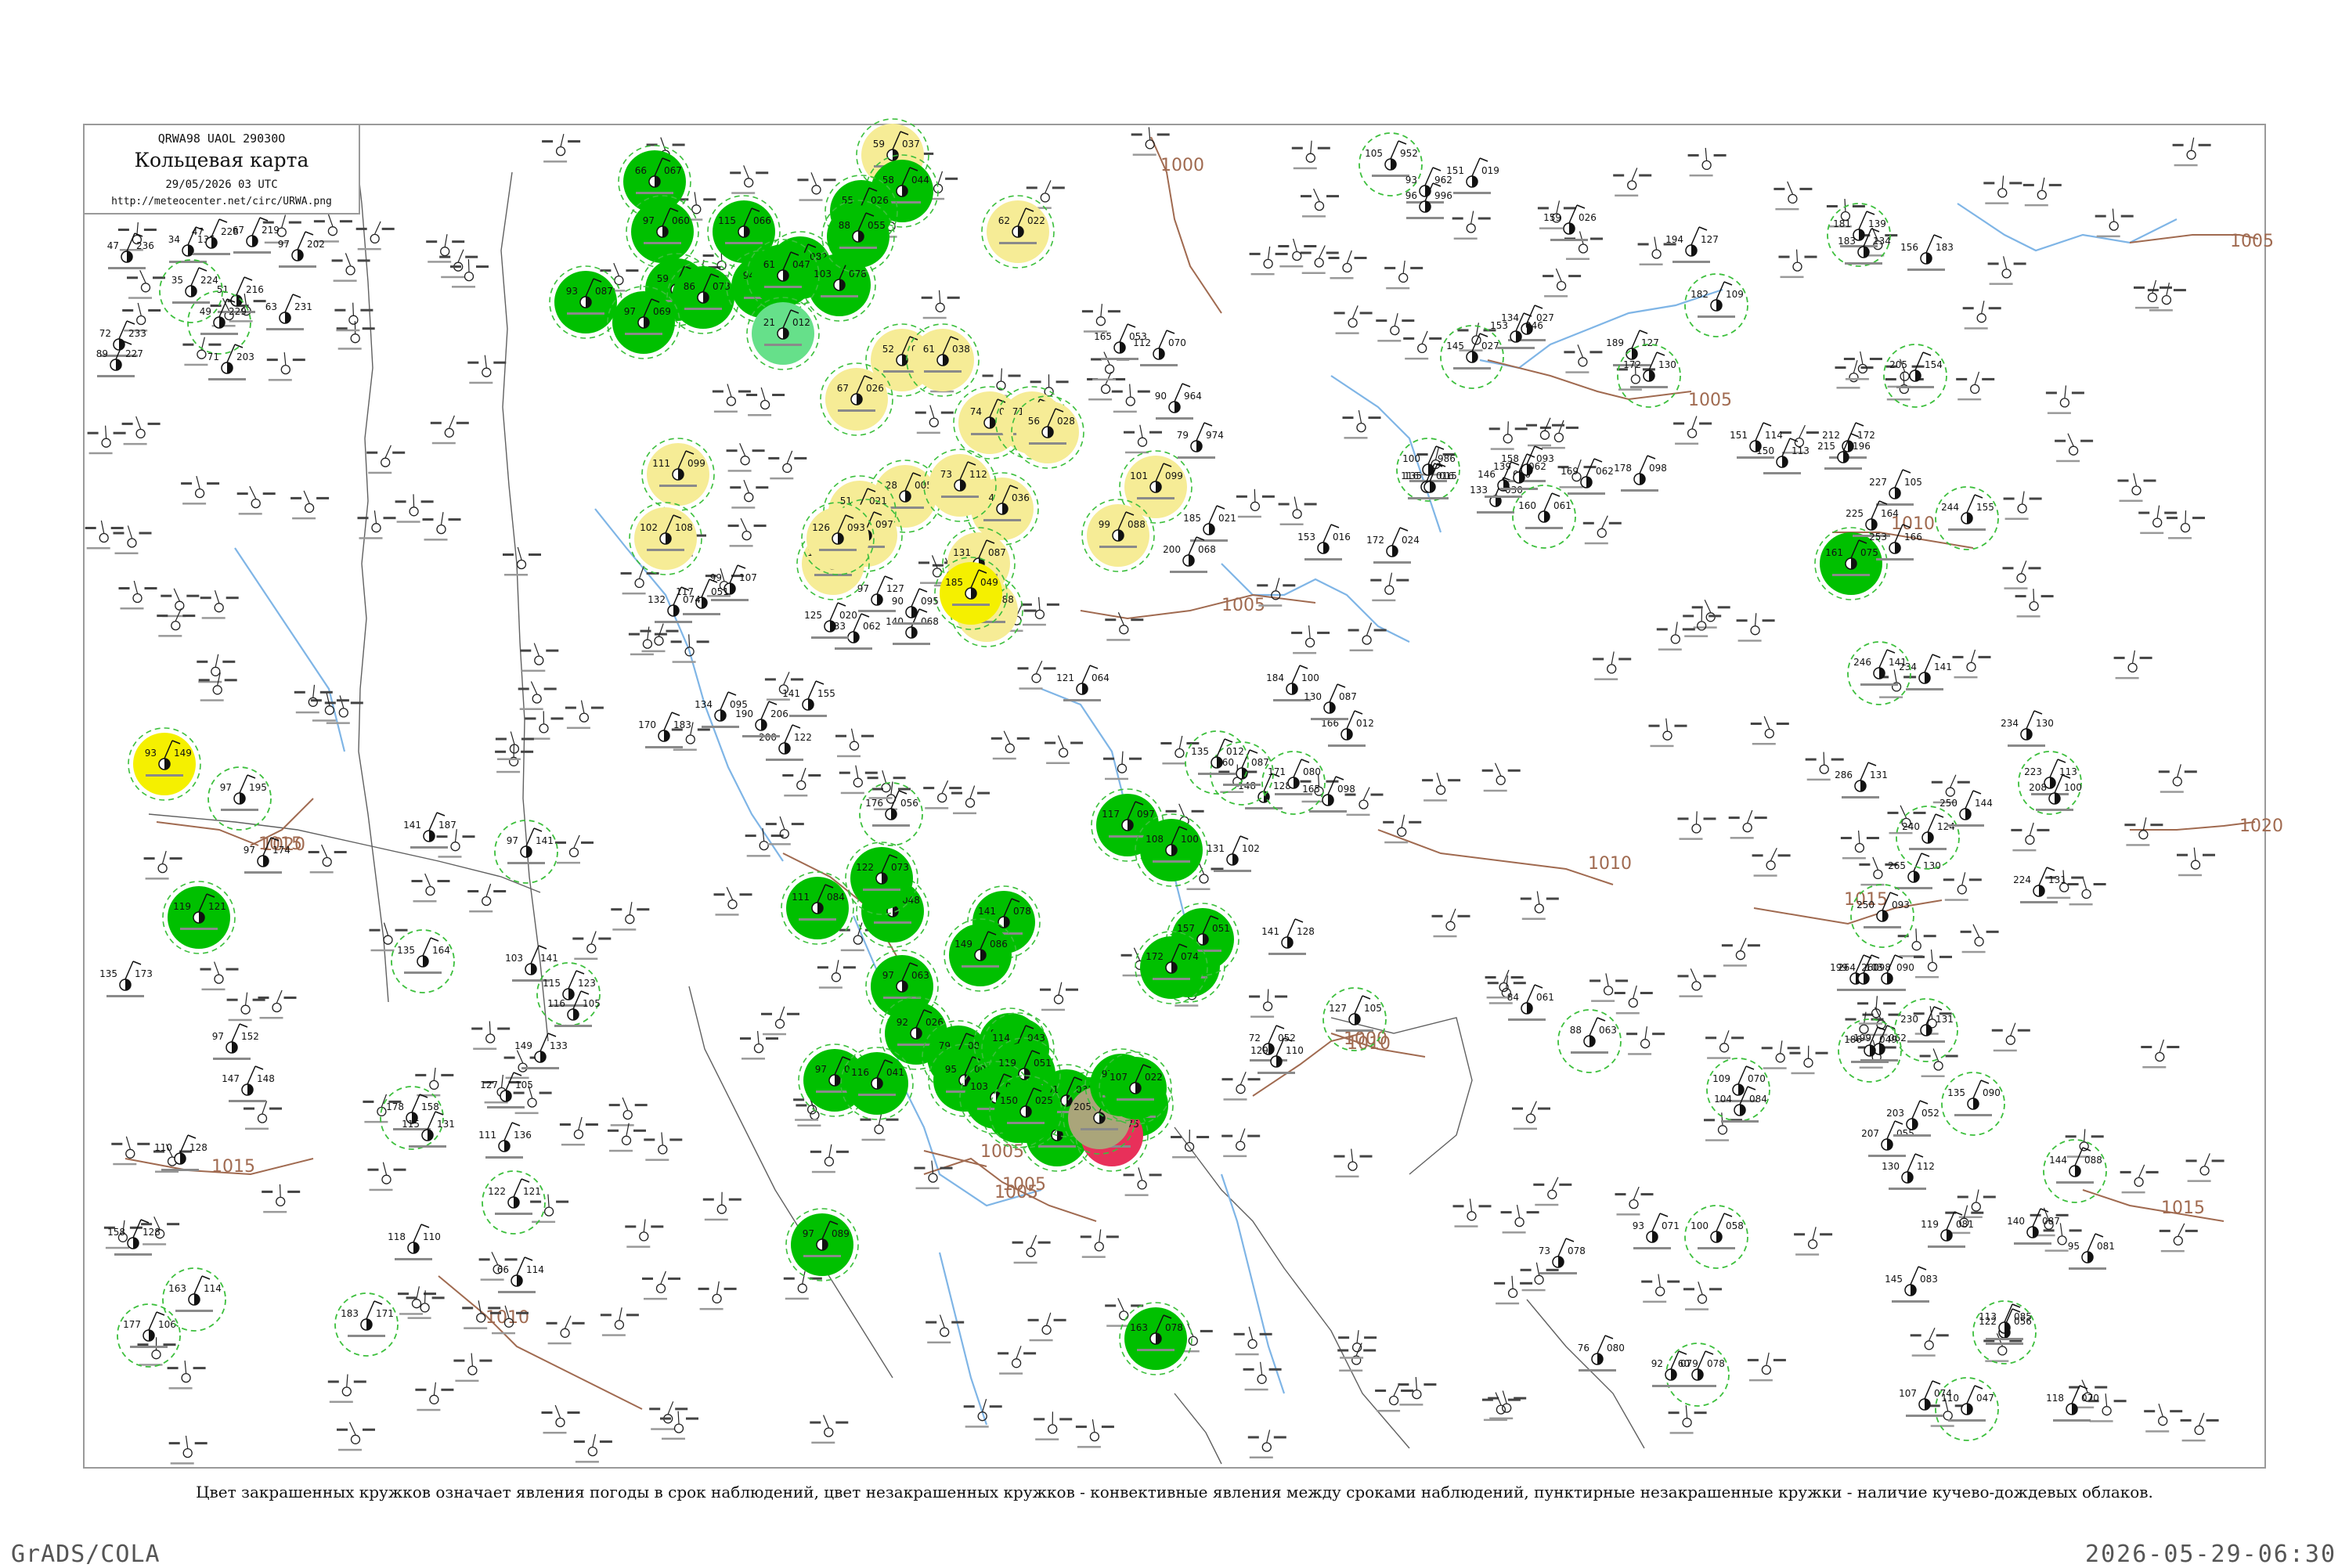 This screenshot has width=2349, height=1568. I want to click on station-pressure: 183, so click(1945, 247).